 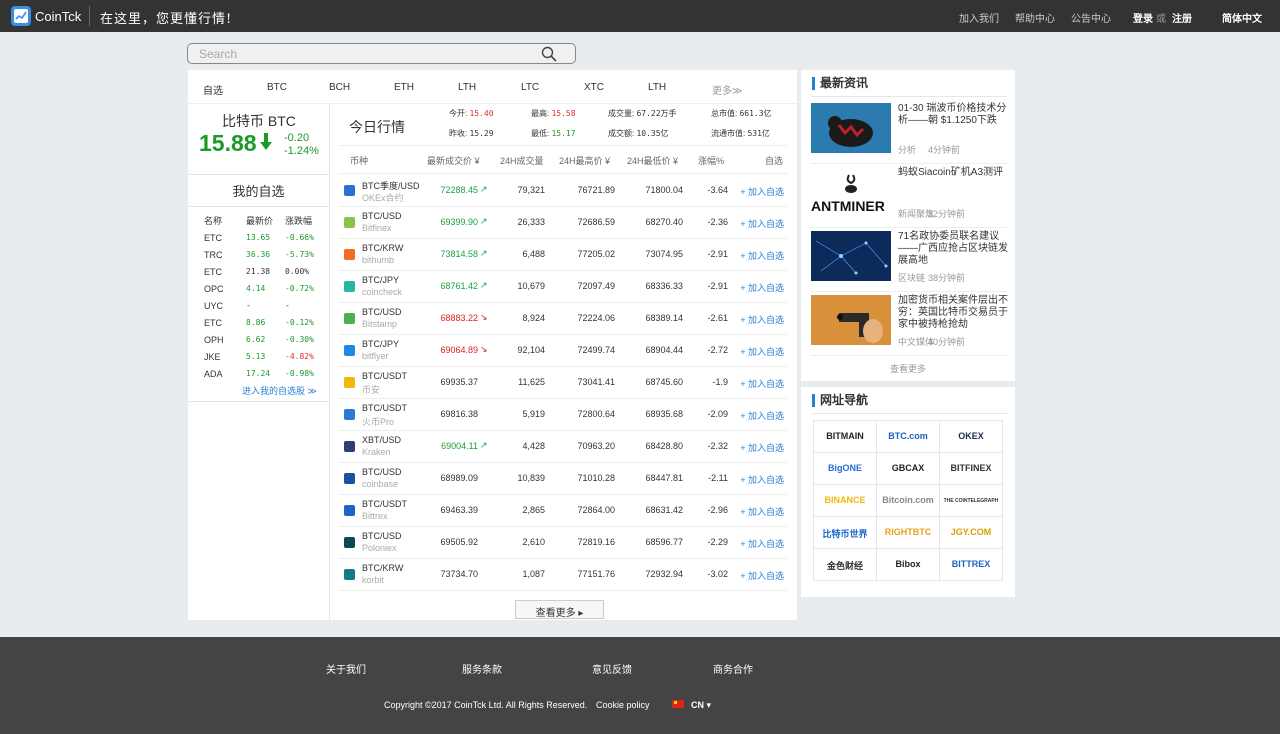 What do you see at coordinates (953, 173) in the screenshot?
I see `news-headline: 蚂蚁Siacoin矿机A3测评` at bounding box center [953, 173].